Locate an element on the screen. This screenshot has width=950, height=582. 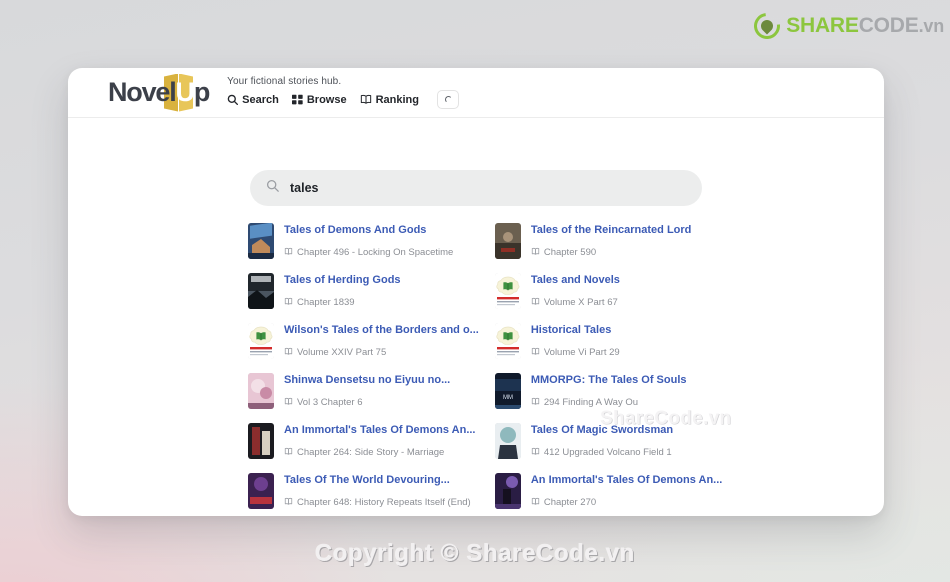
grid-icon is located at coordinates (297, 99).